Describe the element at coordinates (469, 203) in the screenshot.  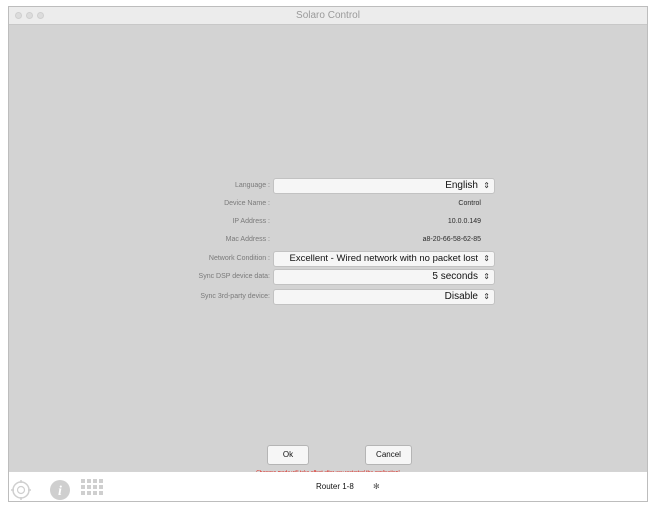
I see `device-name-value: Control` at that location.